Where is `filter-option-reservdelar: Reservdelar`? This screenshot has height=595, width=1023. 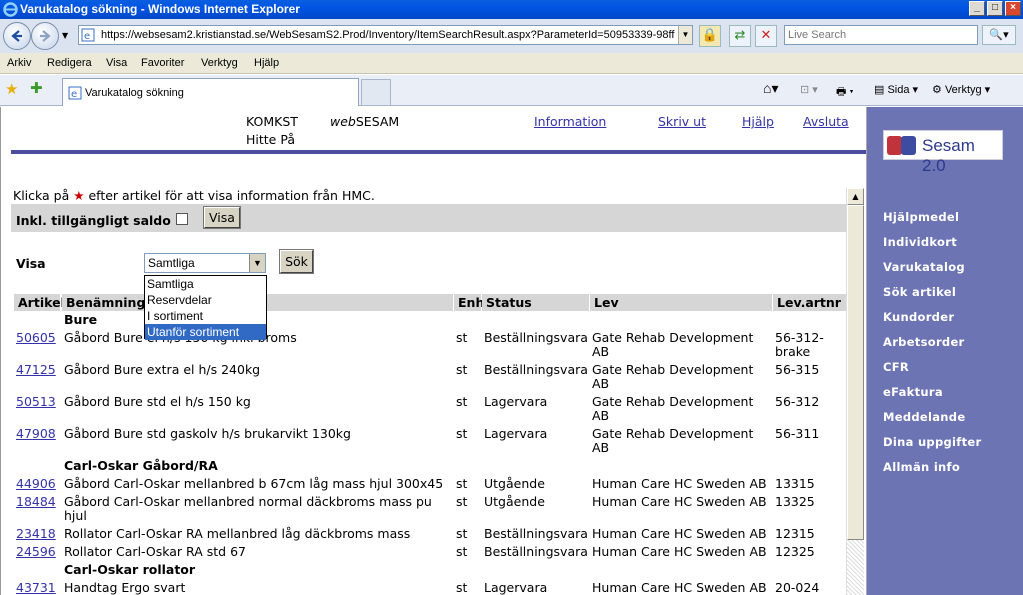 filter-option-reservdelar: Reservdelar is located at coordinates (205, 300).